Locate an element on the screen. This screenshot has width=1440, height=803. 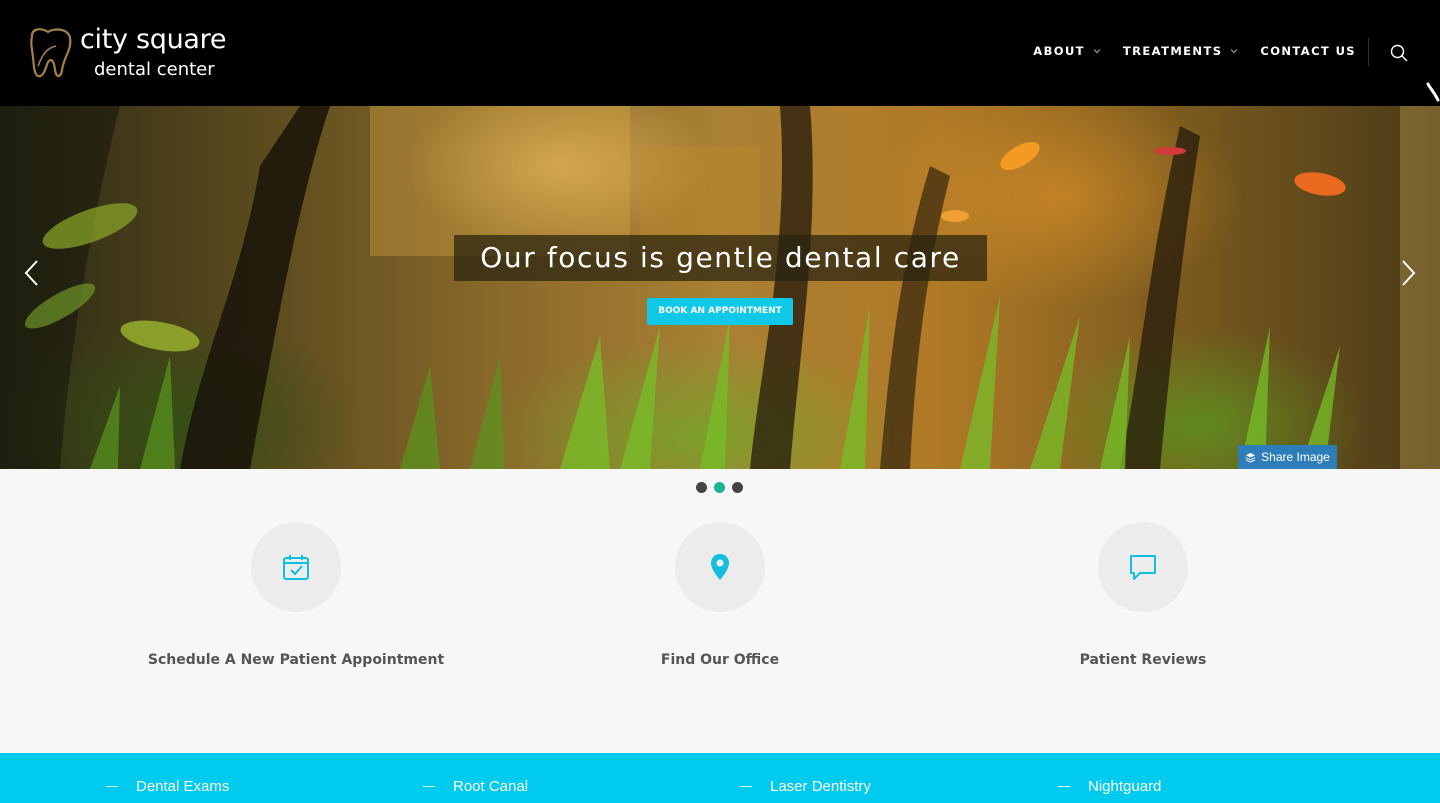
treatment-label: Root Canal is located at coordinates (491, 786).